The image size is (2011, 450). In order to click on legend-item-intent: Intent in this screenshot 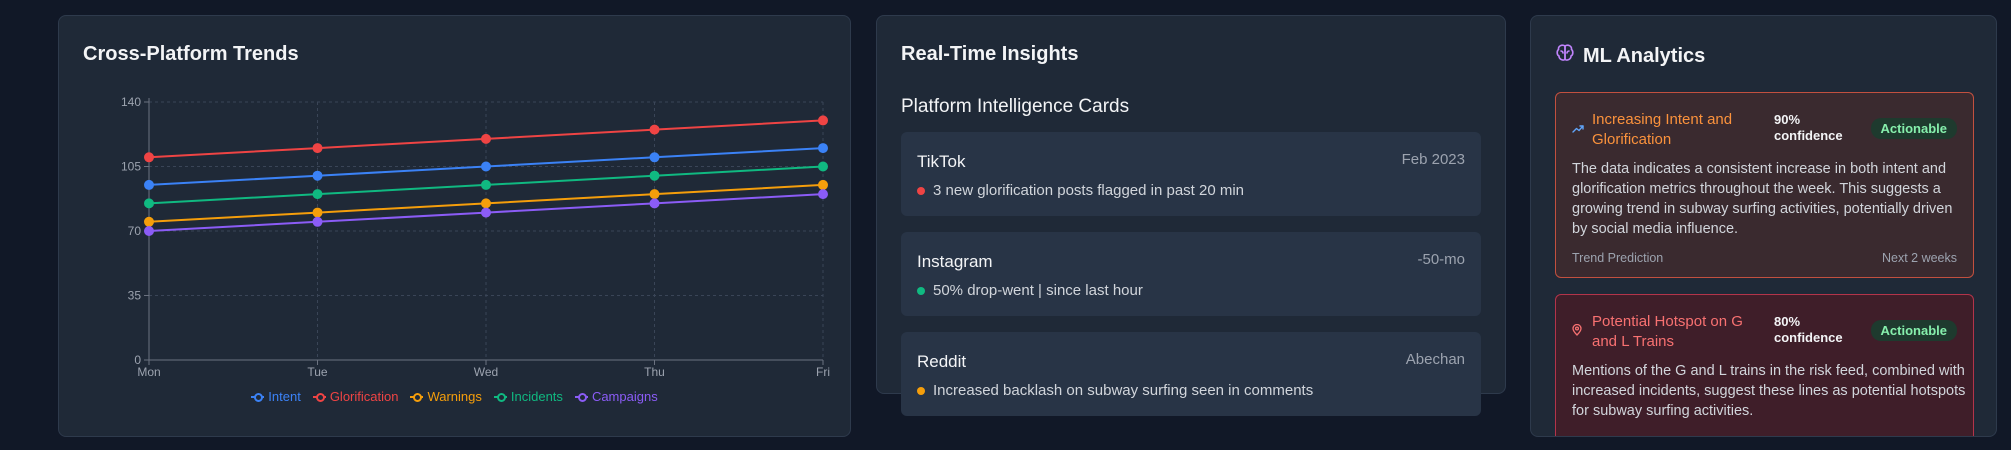, I will do `click(276, 396)`.